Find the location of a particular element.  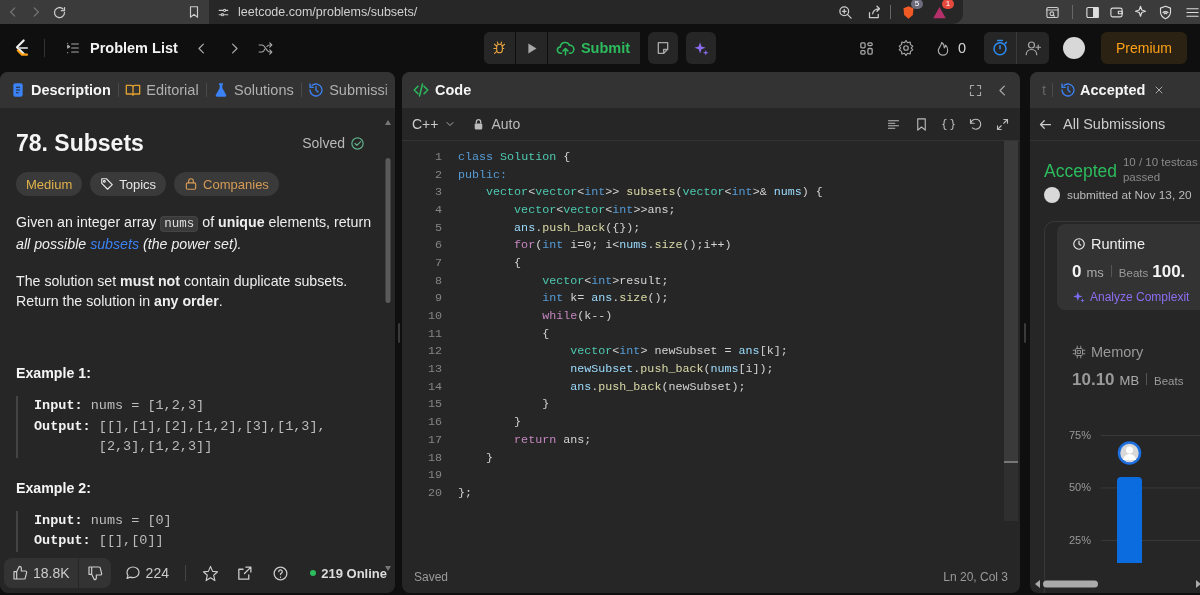

stat-unit: MB is located at coordinates (1129, 380).